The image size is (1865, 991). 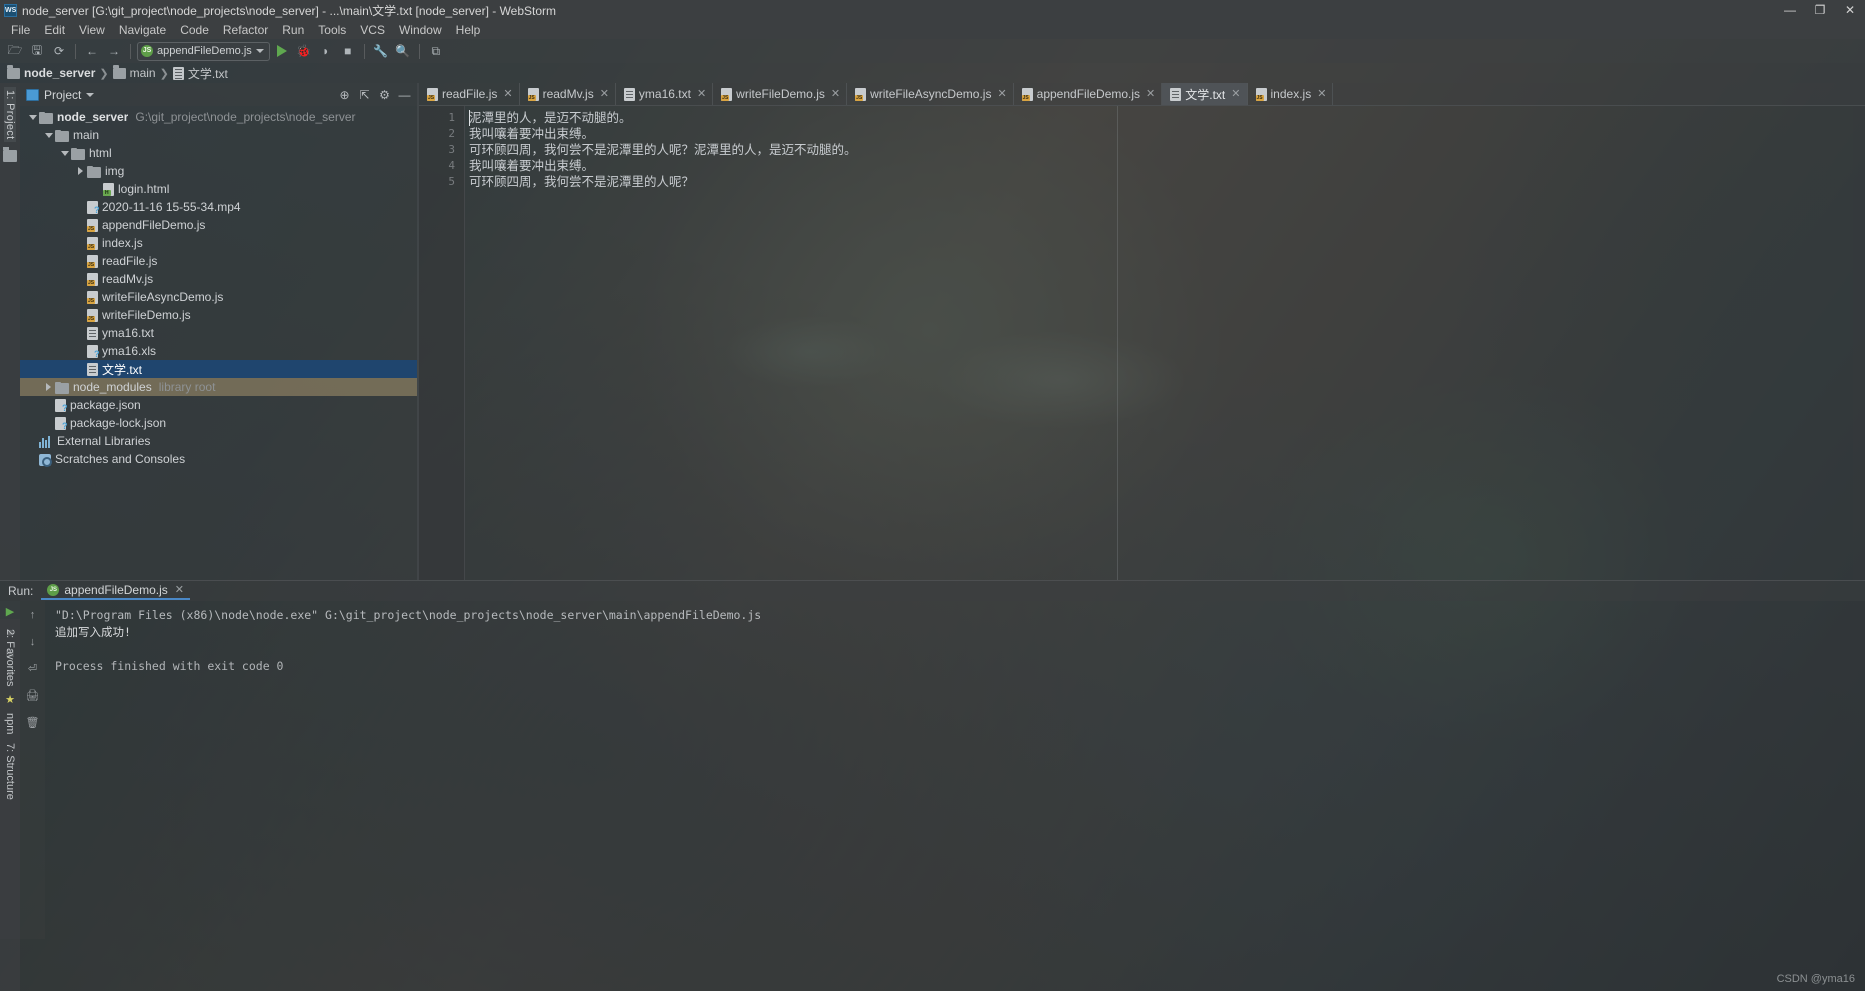 I want to click on code-line: 泥潭里的人，是迈不动腿的。, so click(x=550, y=118).